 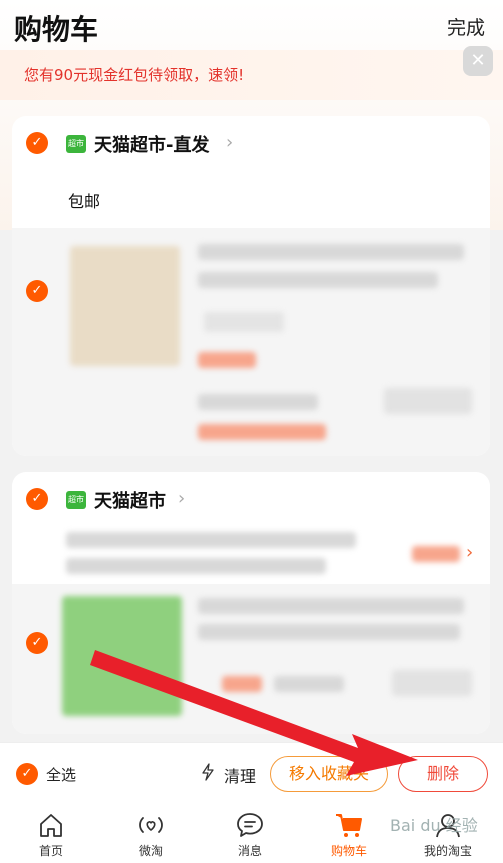 I want to click on broadcast-icon, so click(x=151, y=825).